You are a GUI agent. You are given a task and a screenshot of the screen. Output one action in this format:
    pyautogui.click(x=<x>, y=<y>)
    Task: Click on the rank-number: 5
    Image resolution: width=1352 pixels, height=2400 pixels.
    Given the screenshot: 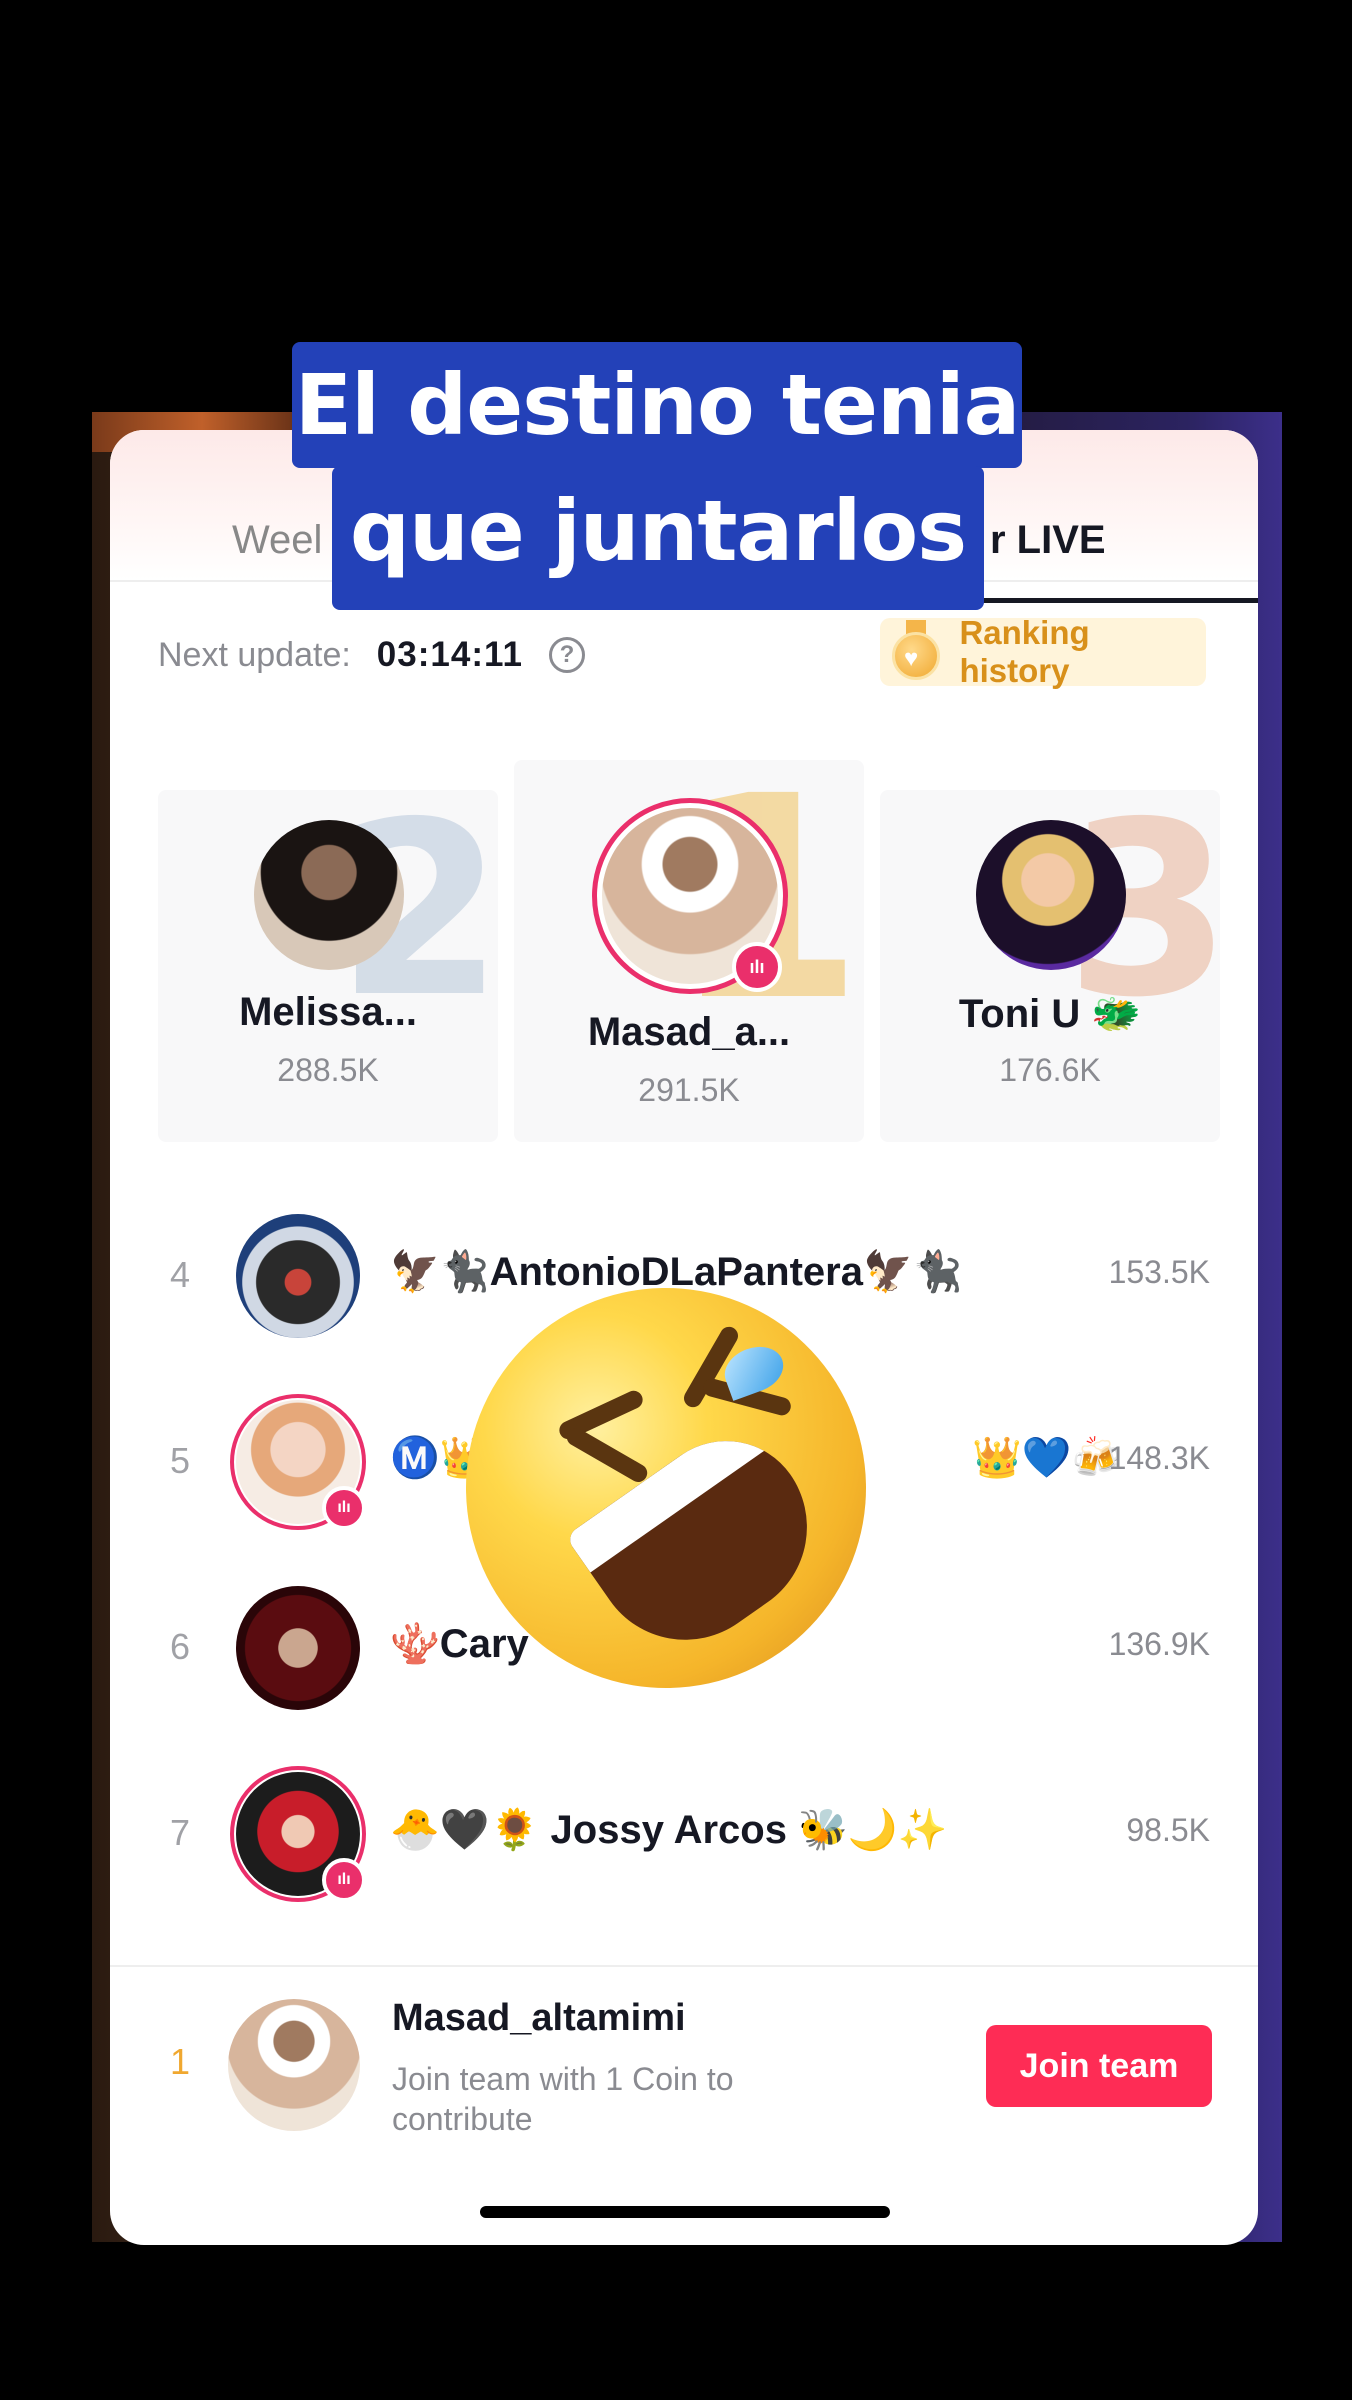 What is the action you would take?
    pyautogui.click(x=180, y=1460)
    